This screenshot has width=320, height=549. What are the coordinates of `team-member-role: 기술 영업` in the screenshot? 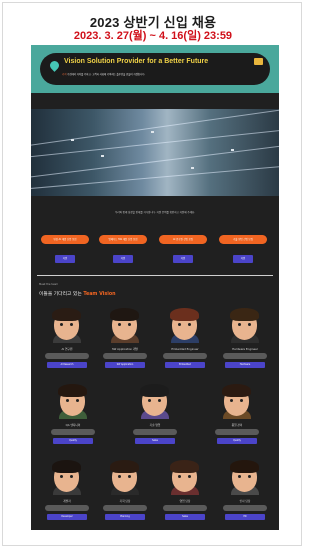 It's located at (155, 425).